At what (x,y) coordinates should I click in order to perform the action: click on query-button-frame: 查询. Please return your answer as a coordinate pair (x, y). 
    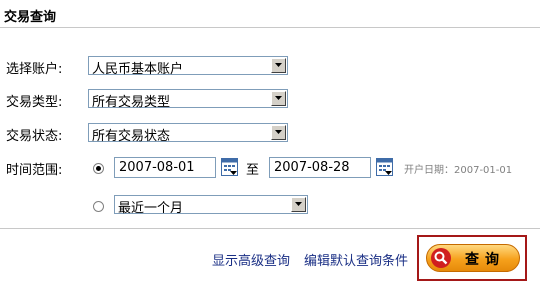
    Looking at the image, I should click on (472, 258).